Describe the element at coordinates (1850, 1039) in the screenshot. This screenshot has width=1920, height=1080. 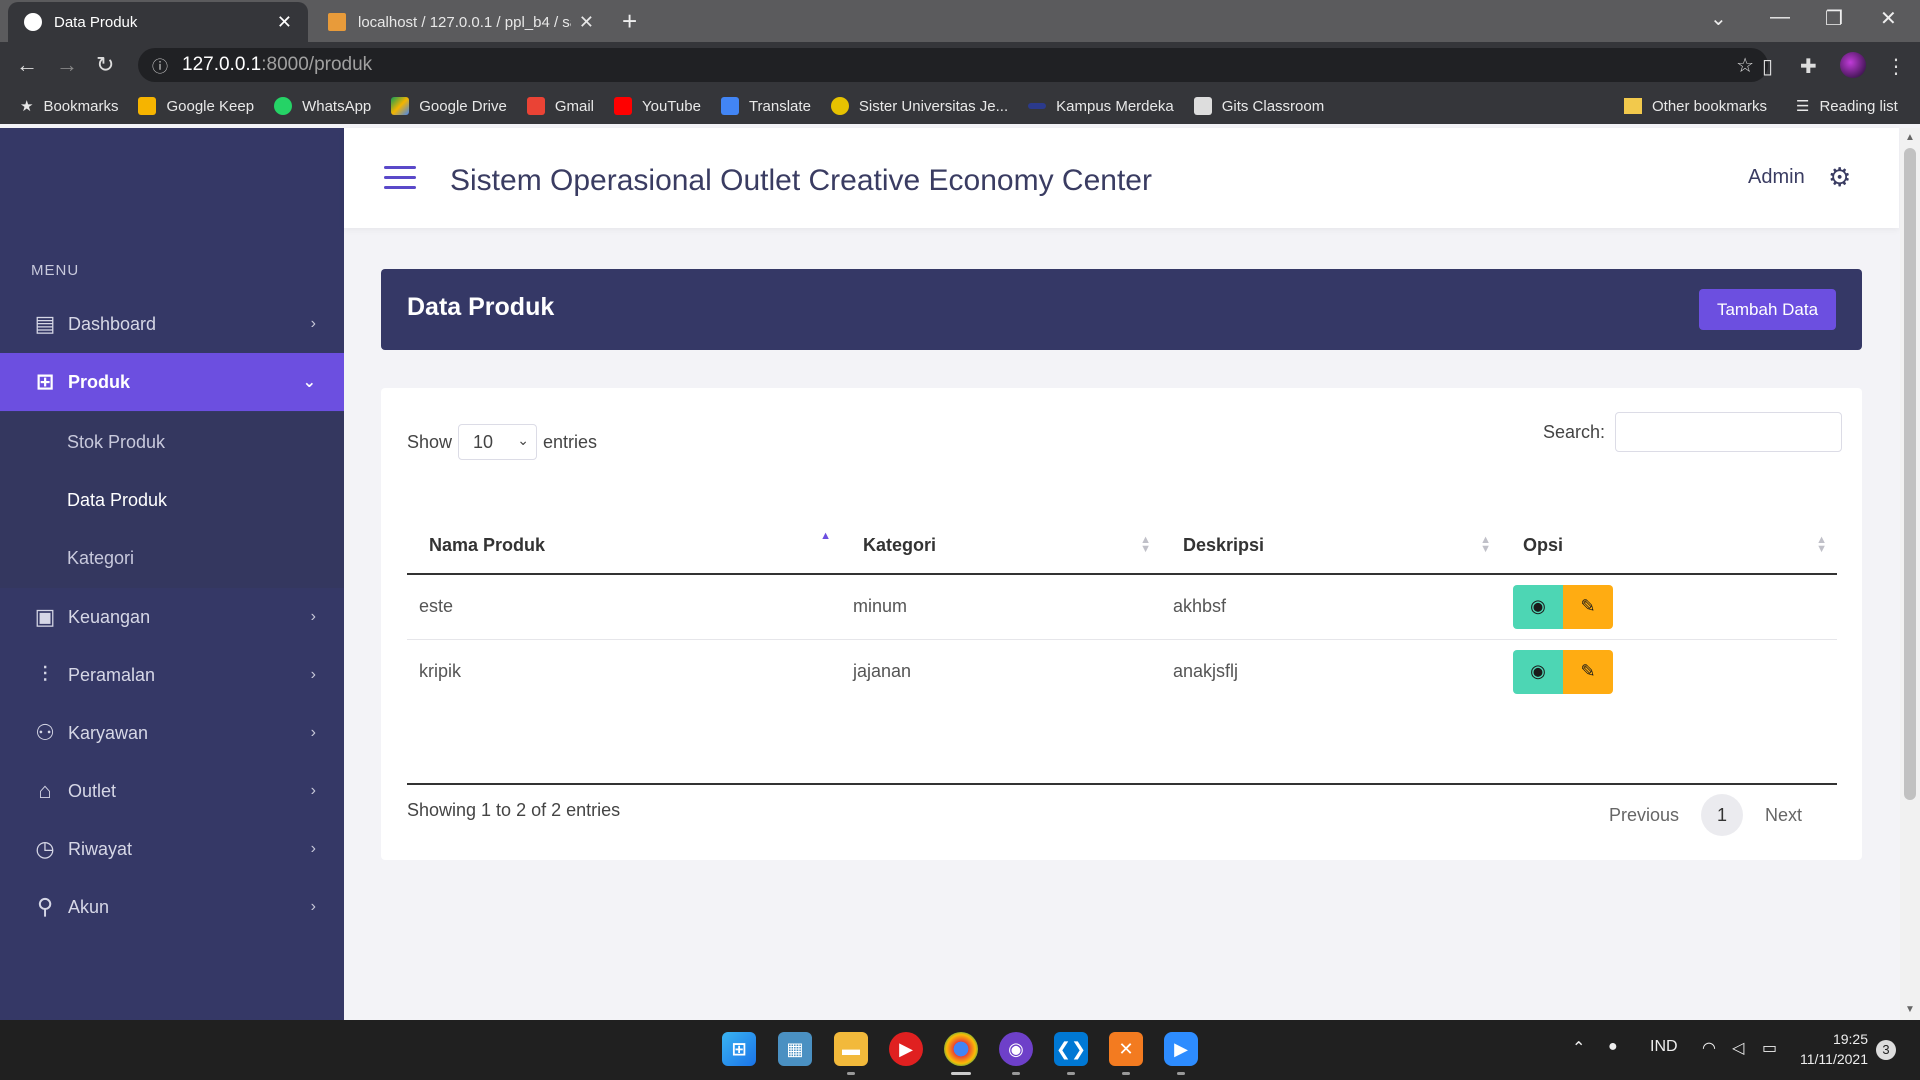
I see `clock-time: 19:25` at that location.